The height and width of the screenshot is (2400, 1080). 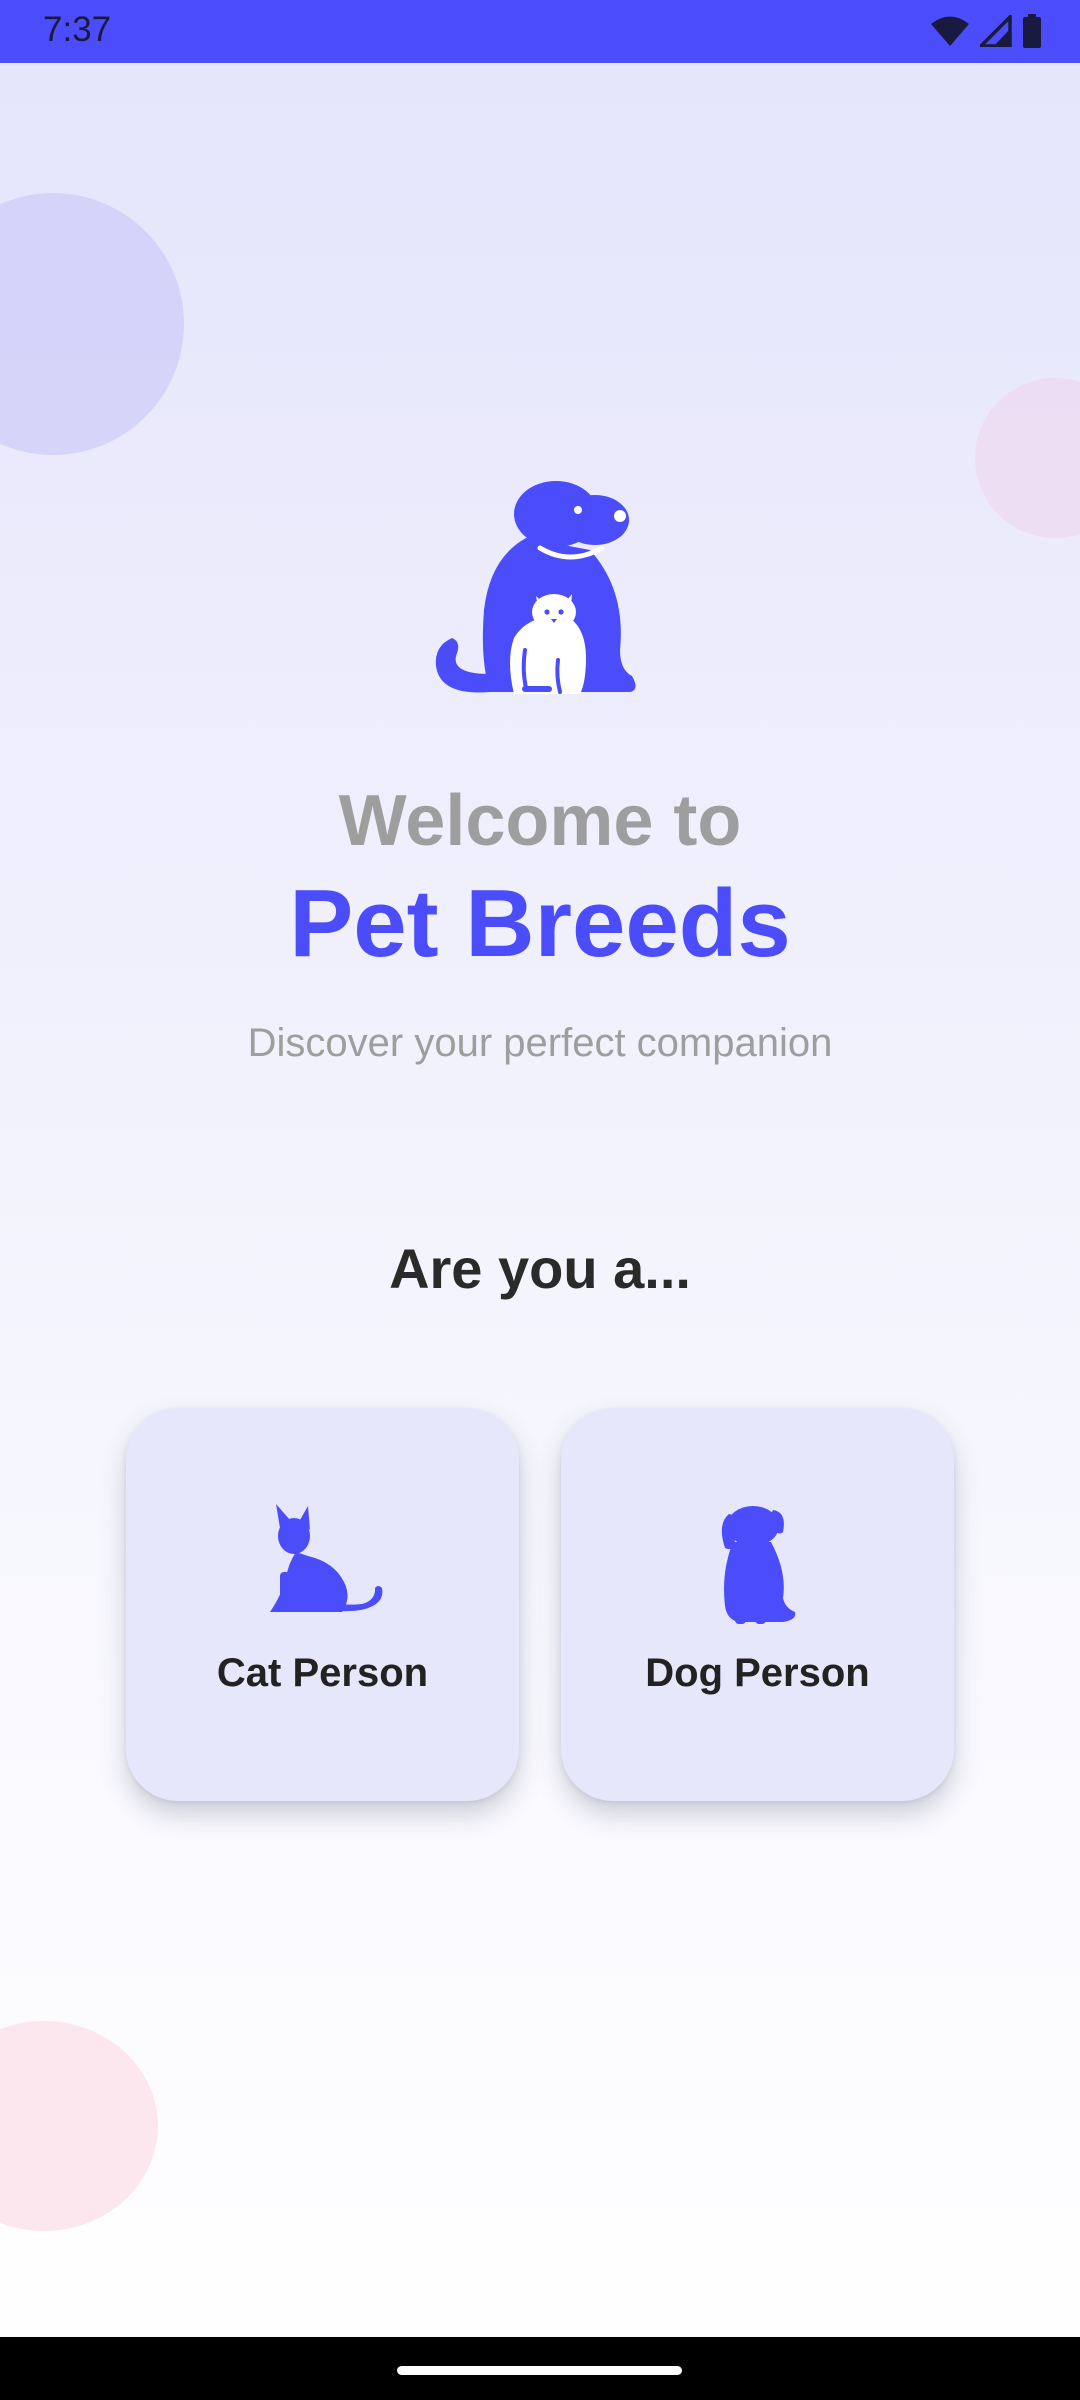 I want to click on home-indicator, so click(x=539, y=2370).